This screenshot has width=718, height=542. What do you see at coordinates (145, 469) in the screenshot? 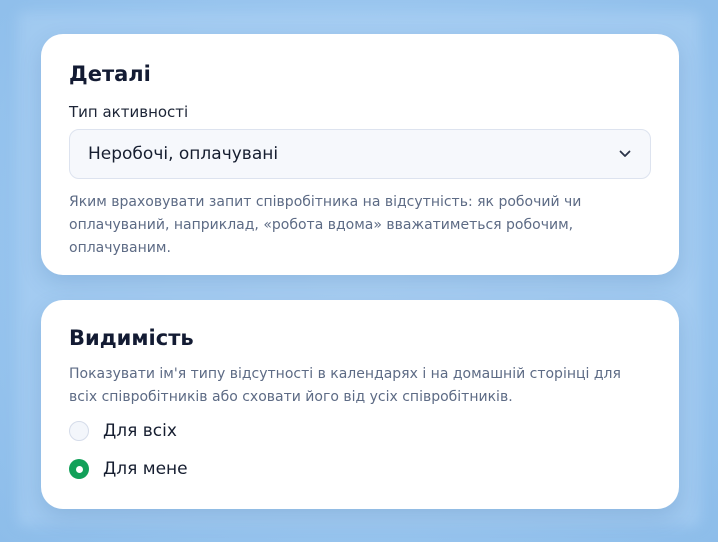
I see `visibility-option-label: Для мене` at bounding box center [145, 469].